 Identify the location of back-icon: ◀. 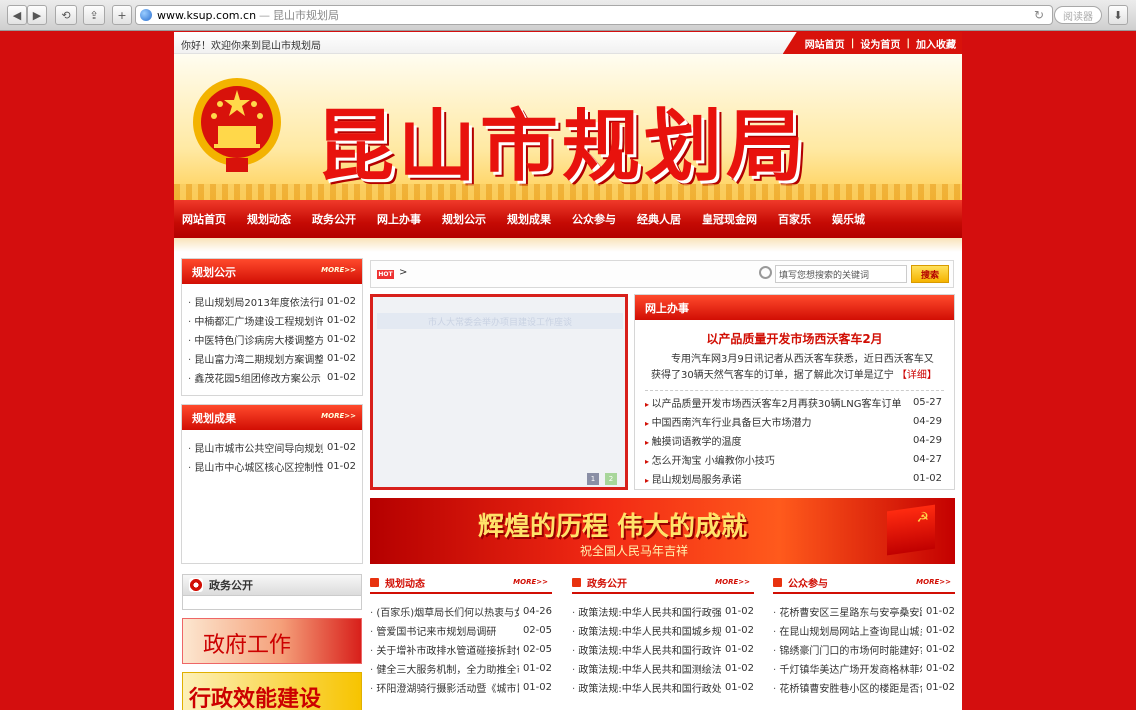
(17, 15).